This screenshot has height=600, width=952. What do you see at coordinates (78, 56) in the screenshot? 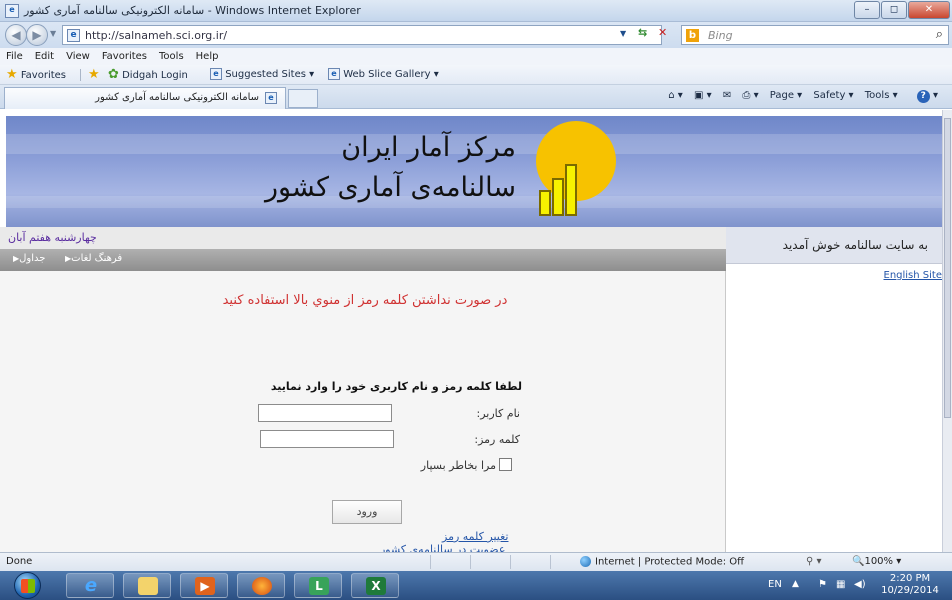
I see `menu-view: View` at bounding box center [78, 56].